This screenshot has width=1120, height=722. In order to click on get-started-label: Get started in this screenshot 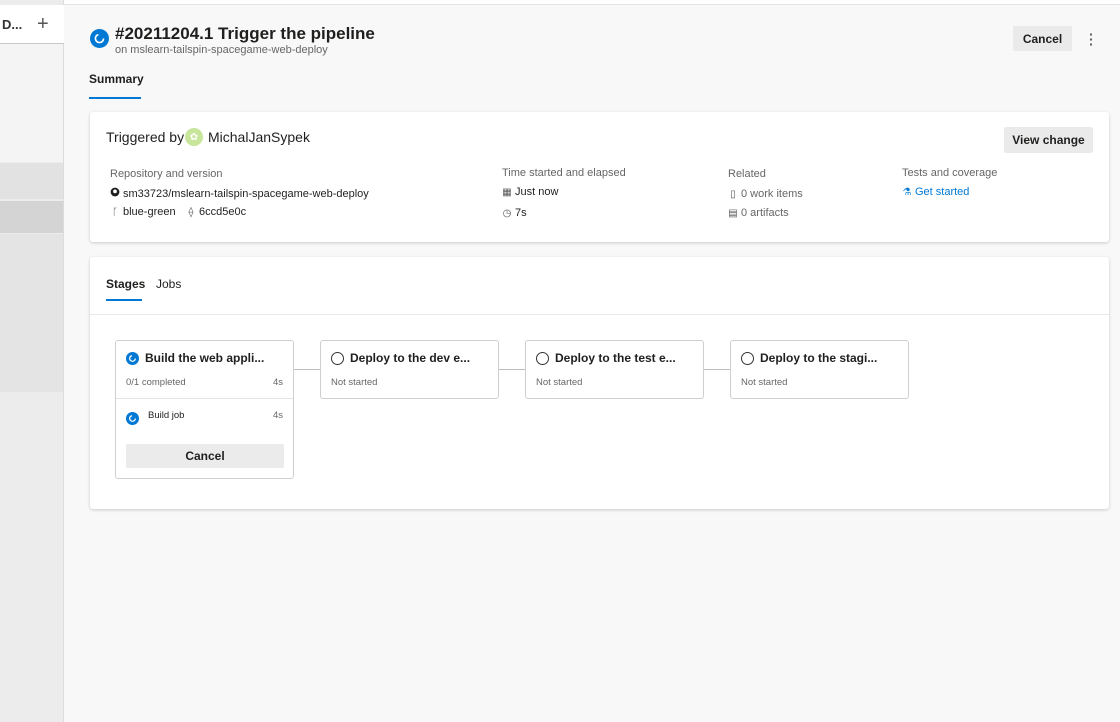, I will do `click(942, 192)`.